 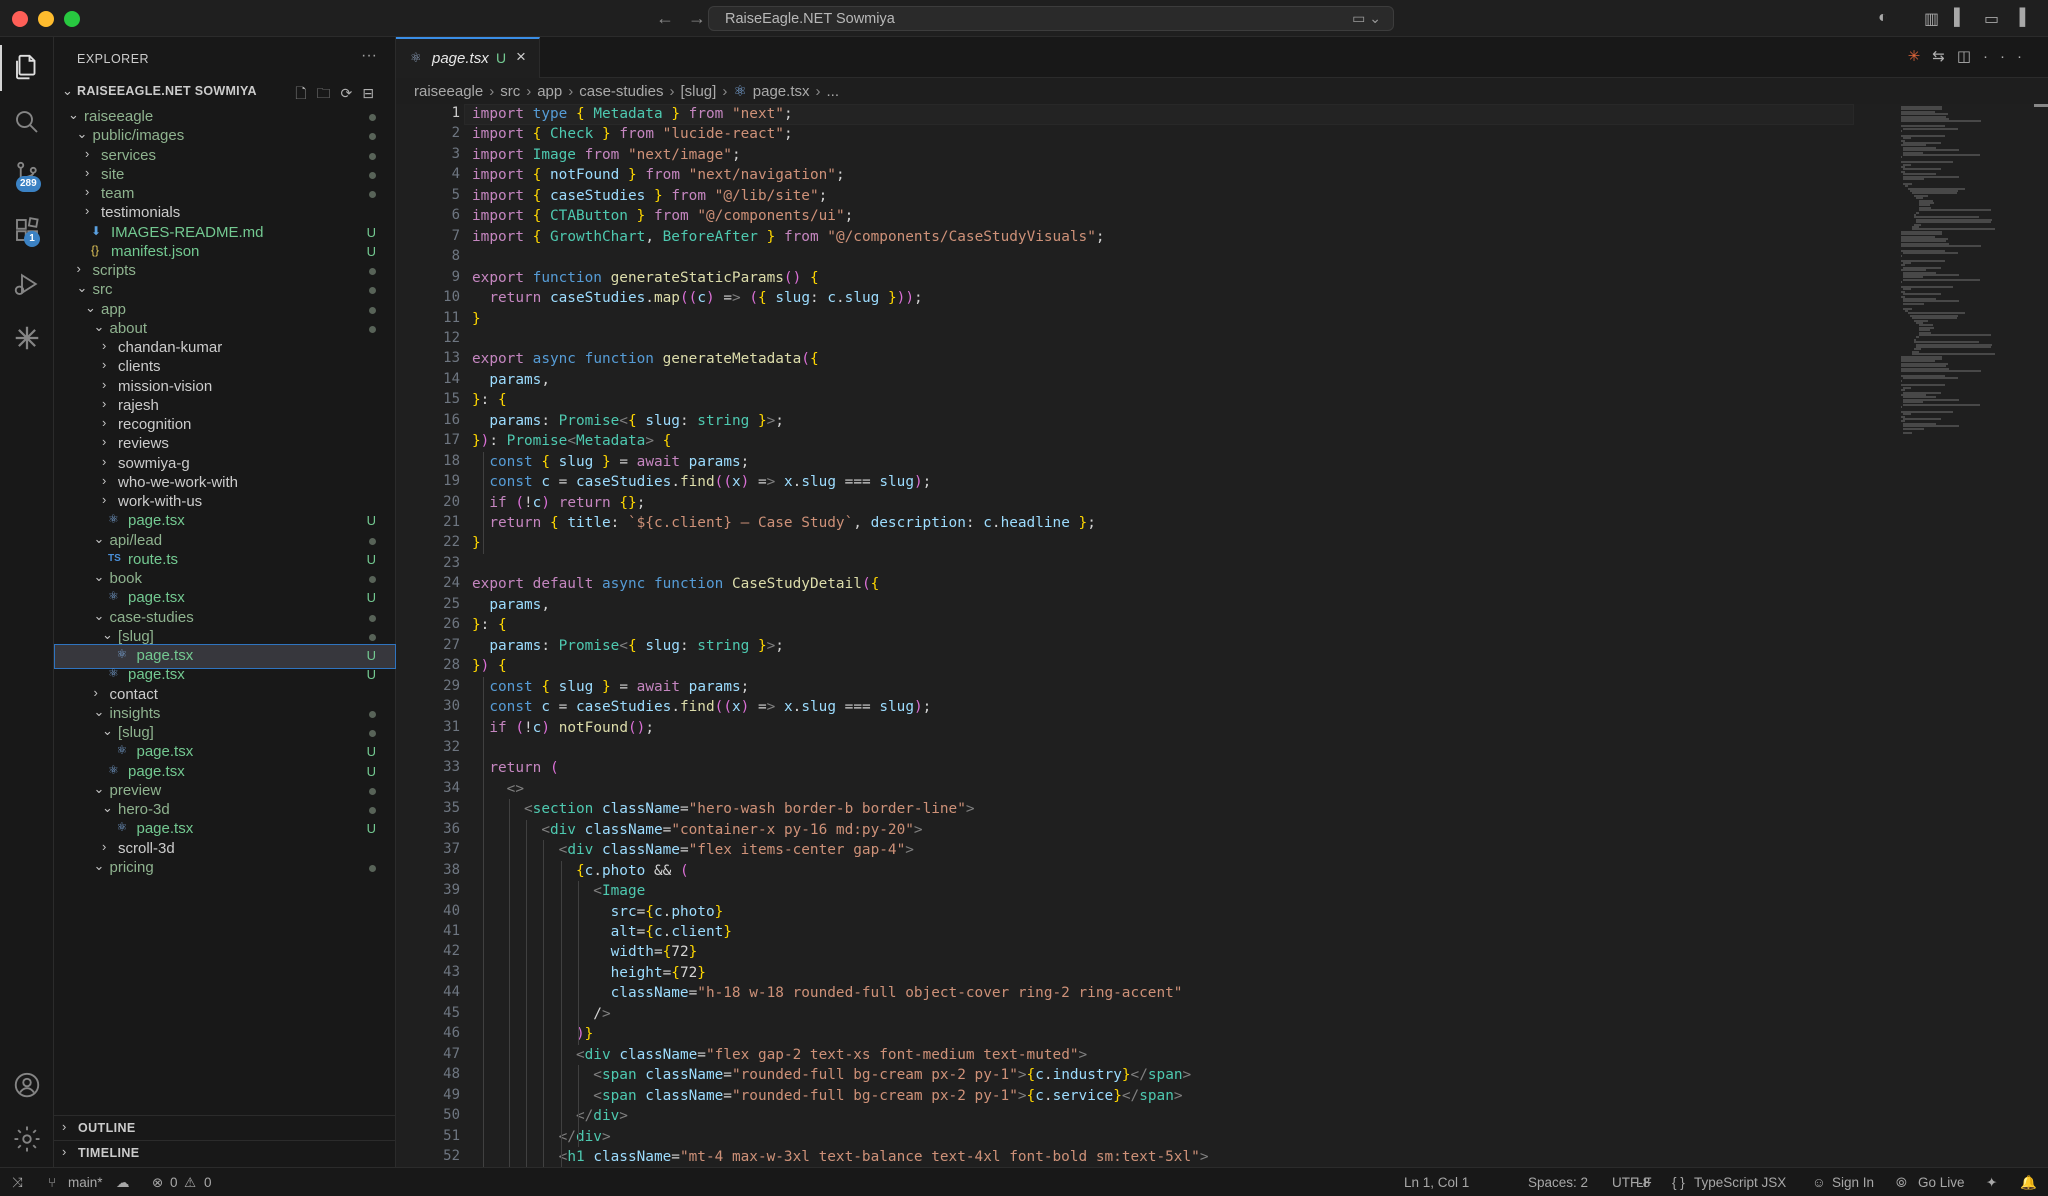 What do you see at coordinates (1883, 18) in the screenshot?
I see `copilot-icon: ◐` at bounding box center [1883, 18].